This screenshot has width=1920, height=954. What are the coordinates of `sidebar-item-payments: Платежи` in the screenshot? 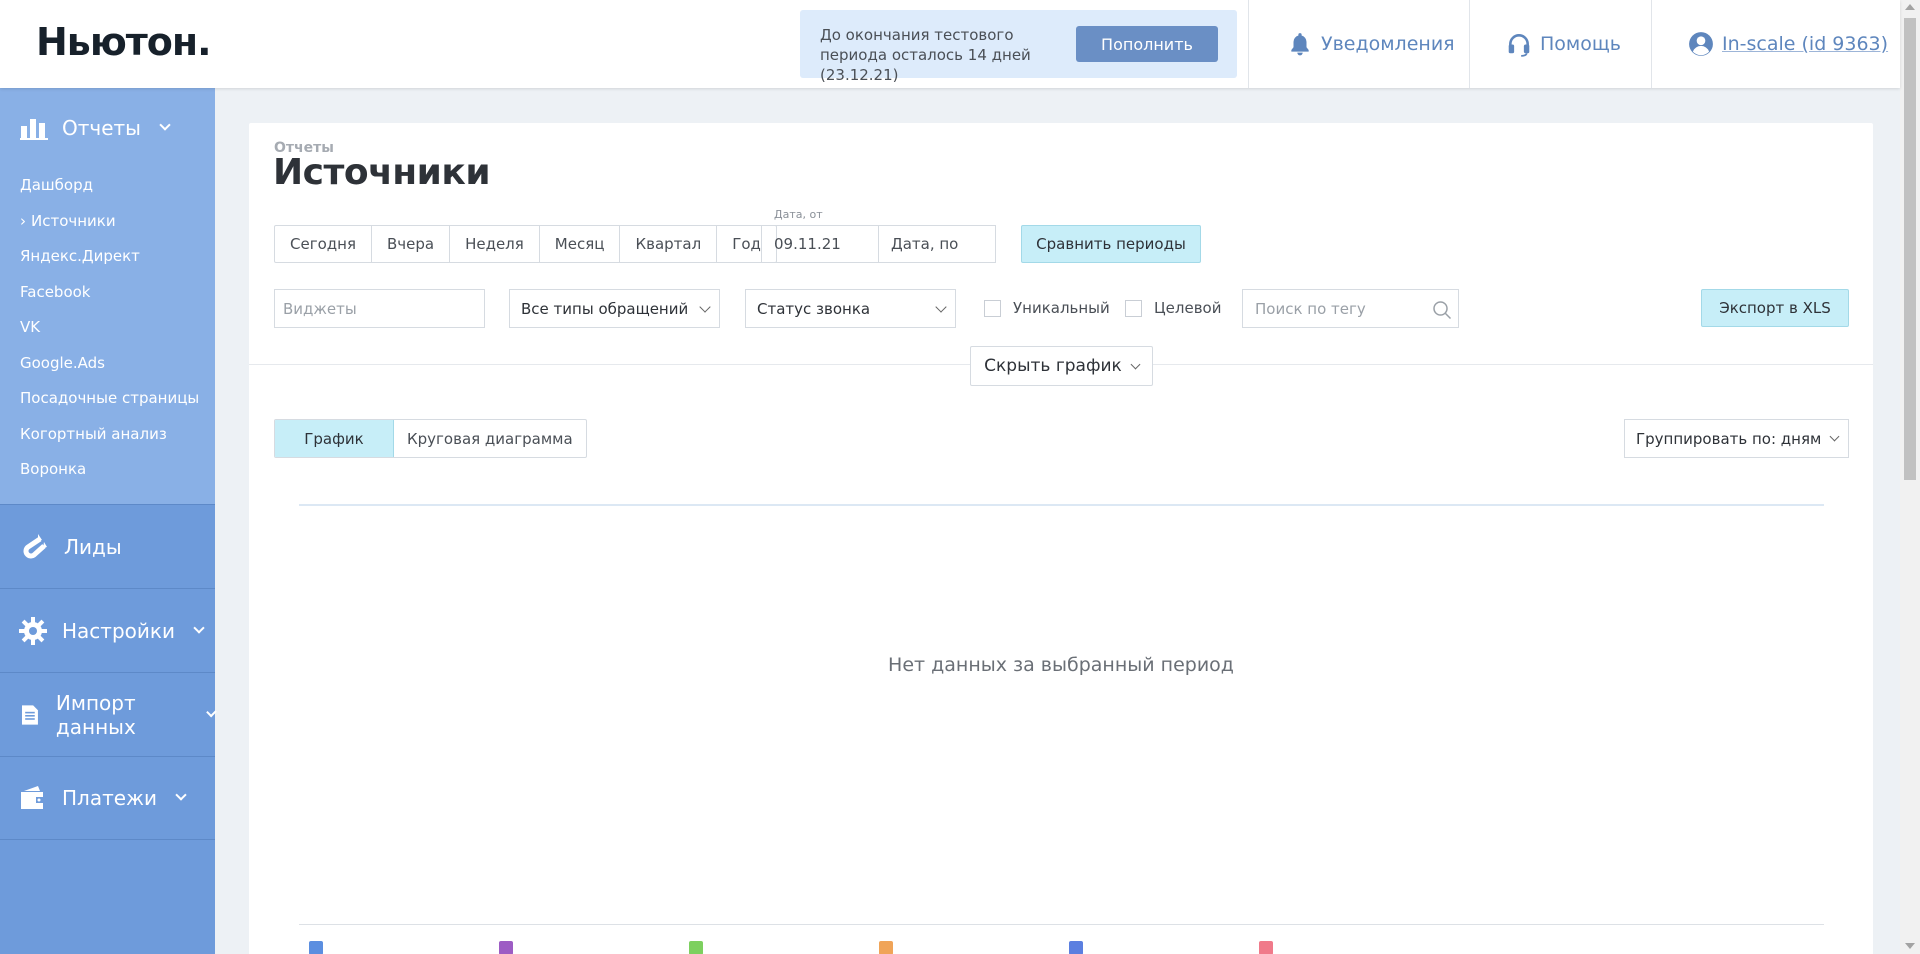 It's located at (107, 798).